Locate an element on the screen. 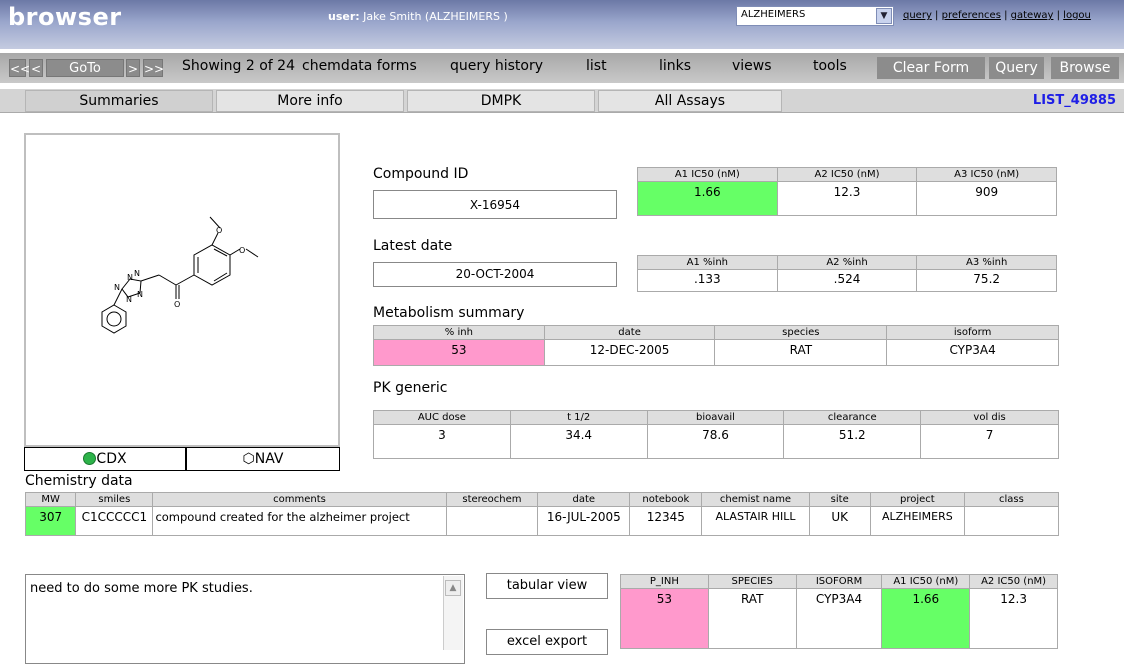 This screenshot has width=1124, height=664. tab-dmpk: DMPK is located at coordinates (501, 101).